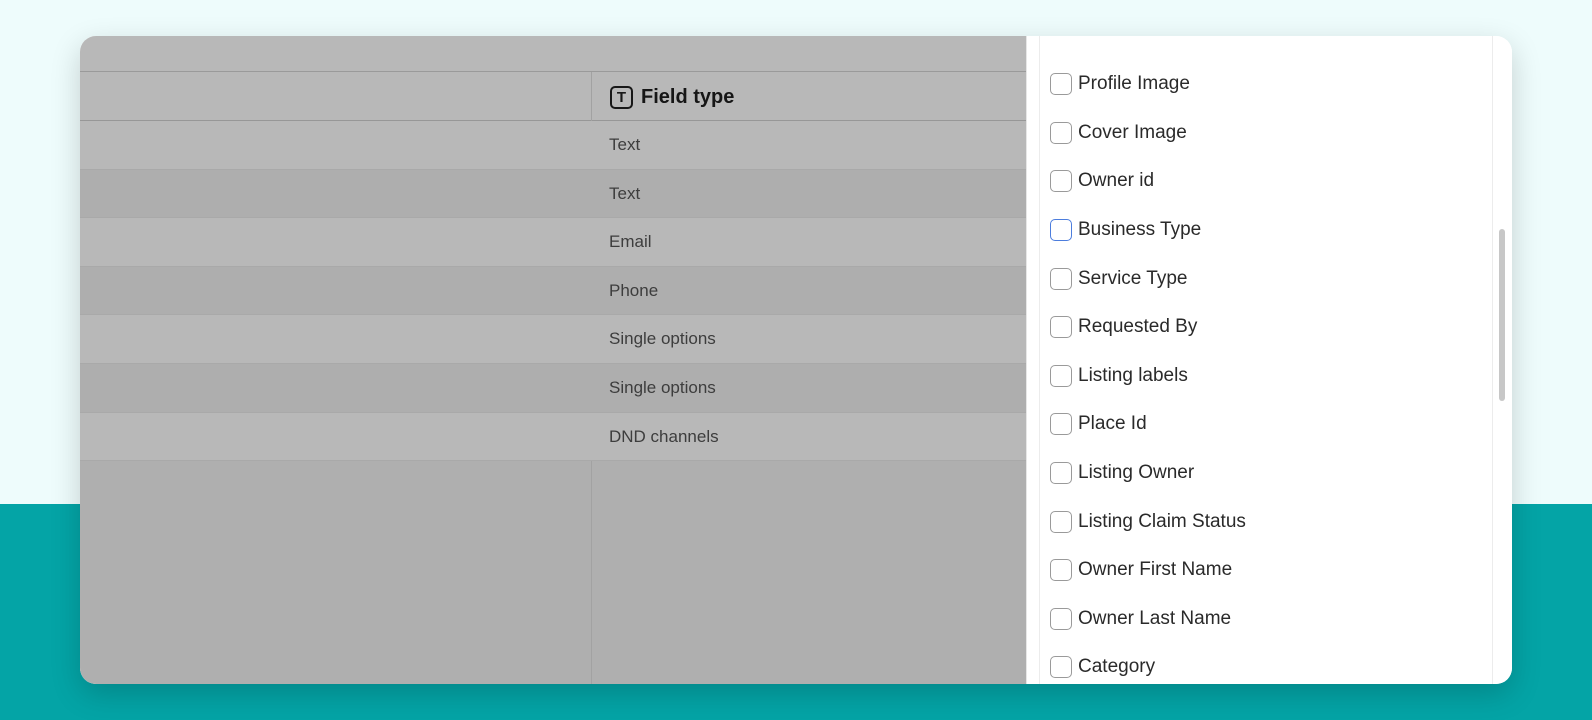 The width and height of the screenshot is (1592, 720). I want to click on checkbox-label: Business Type, so click(1140, 230).